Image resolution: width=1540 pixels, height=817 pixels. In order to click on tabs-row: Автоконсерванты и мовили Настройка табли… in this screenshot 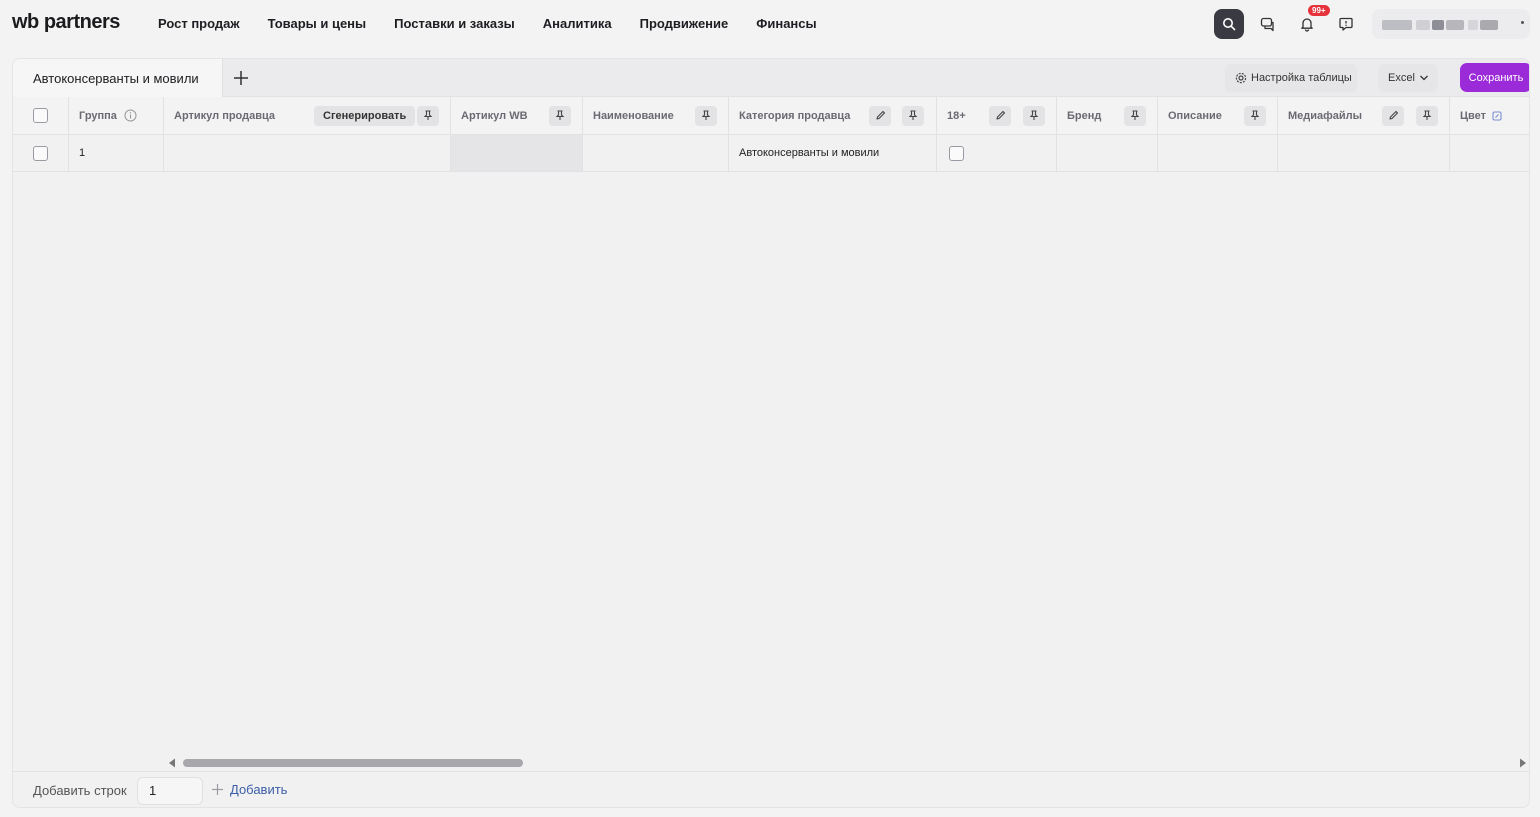, I will do `click(771, 78)`.